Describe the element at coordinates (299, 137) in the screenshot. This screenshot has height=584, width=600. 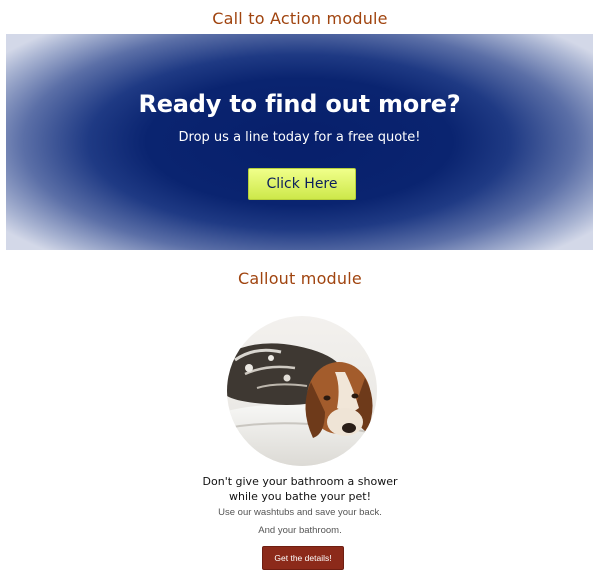
I see `cta-subtitle: Drop us a line today for a free quote!` at that location.